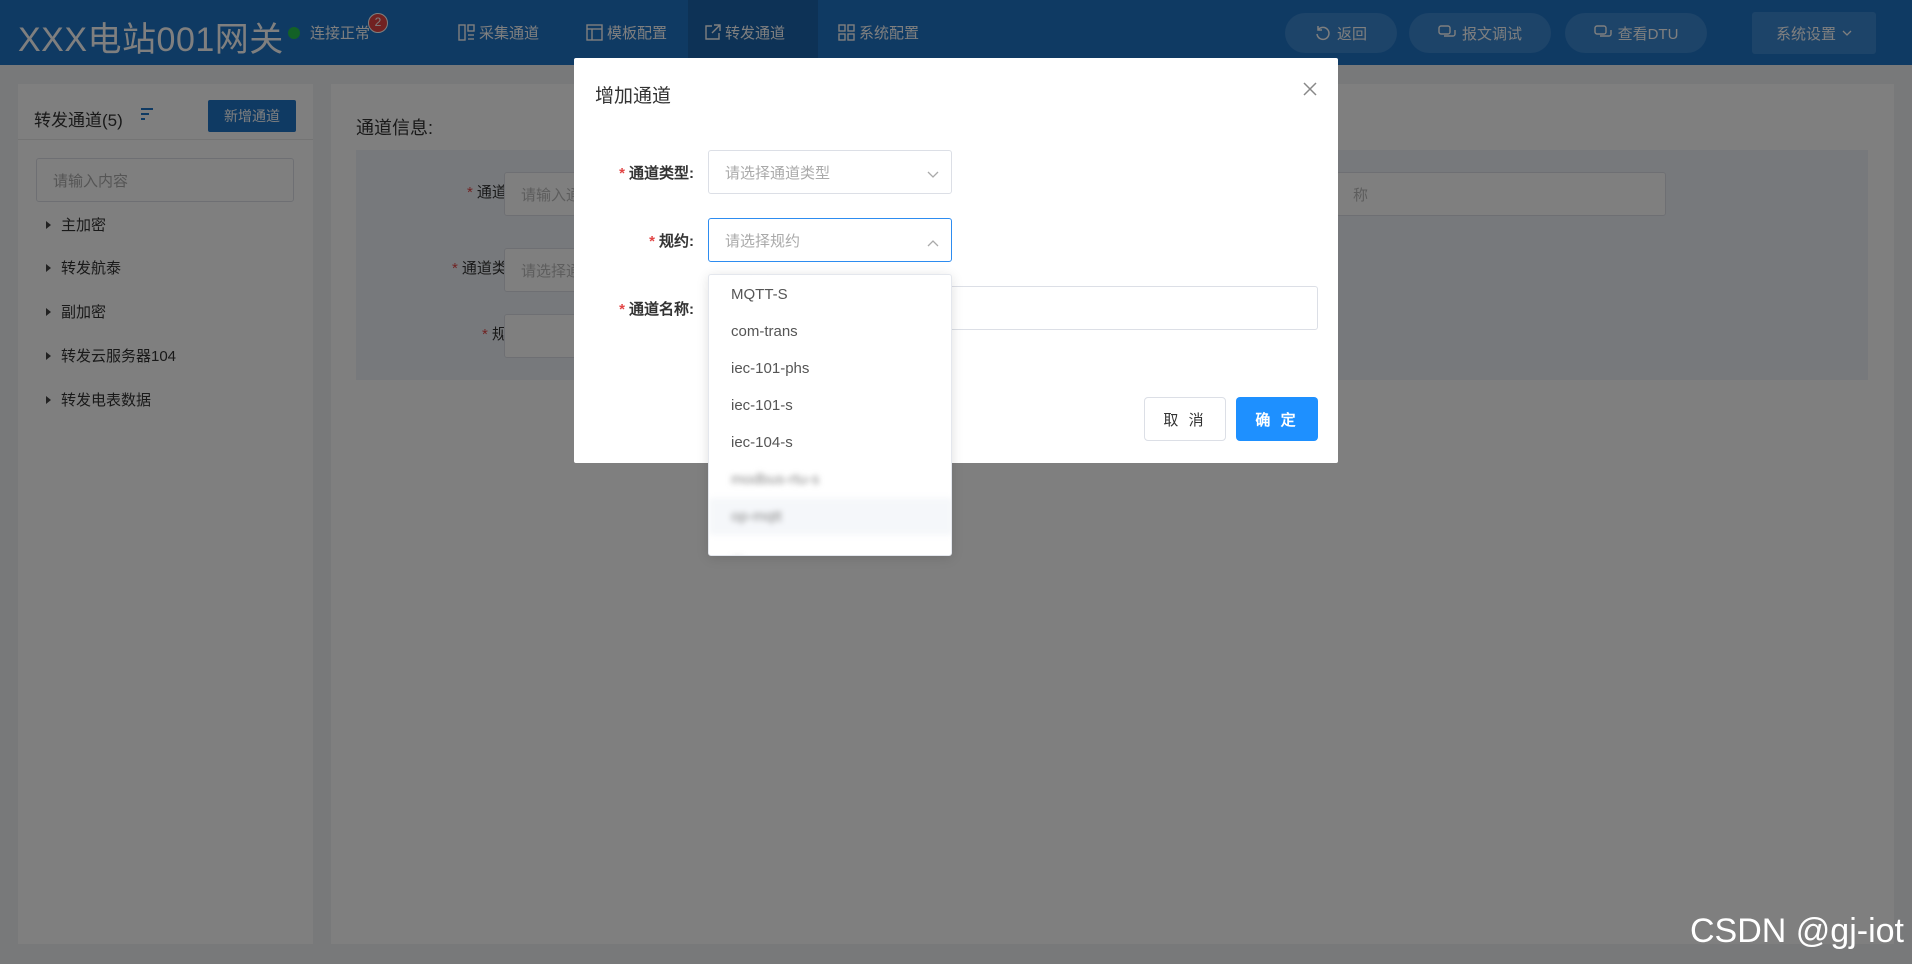 This screenshot has height=964, width=1912. What do you see at coordinates (1277, 419) in the screenshot?
I see `confirm-button: 确 定` at bounding box center [1277, 419].